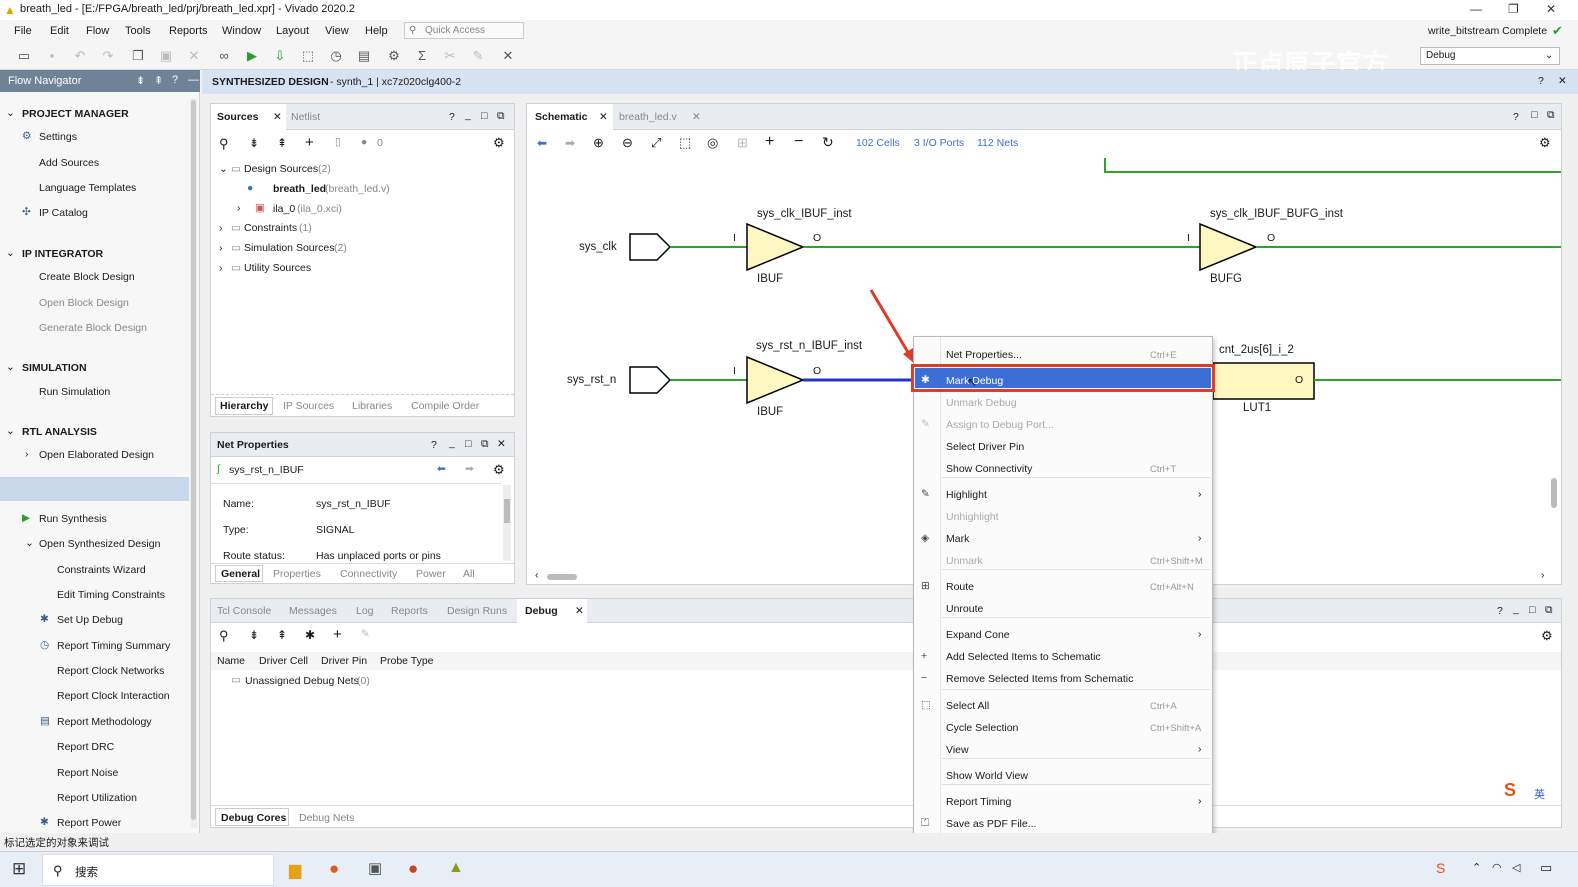 The width and height of the screenshot is (1578, 887). What do you see at coordinates (375, 868) in the screenshot?
I see `app-icon: ▣` at bounding box center [375, 868].